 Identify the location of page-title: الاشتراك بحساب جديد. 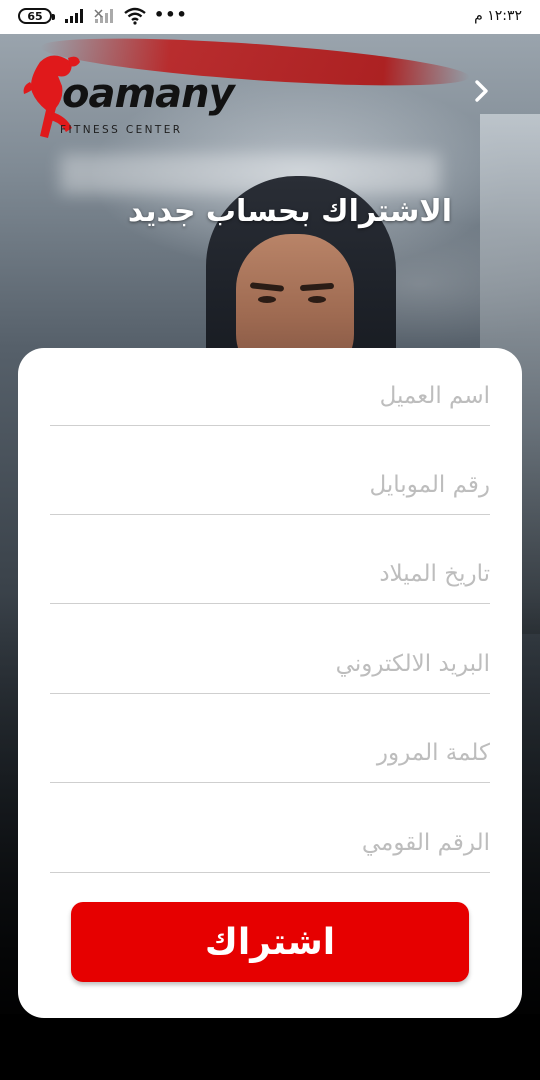
(289, 211).